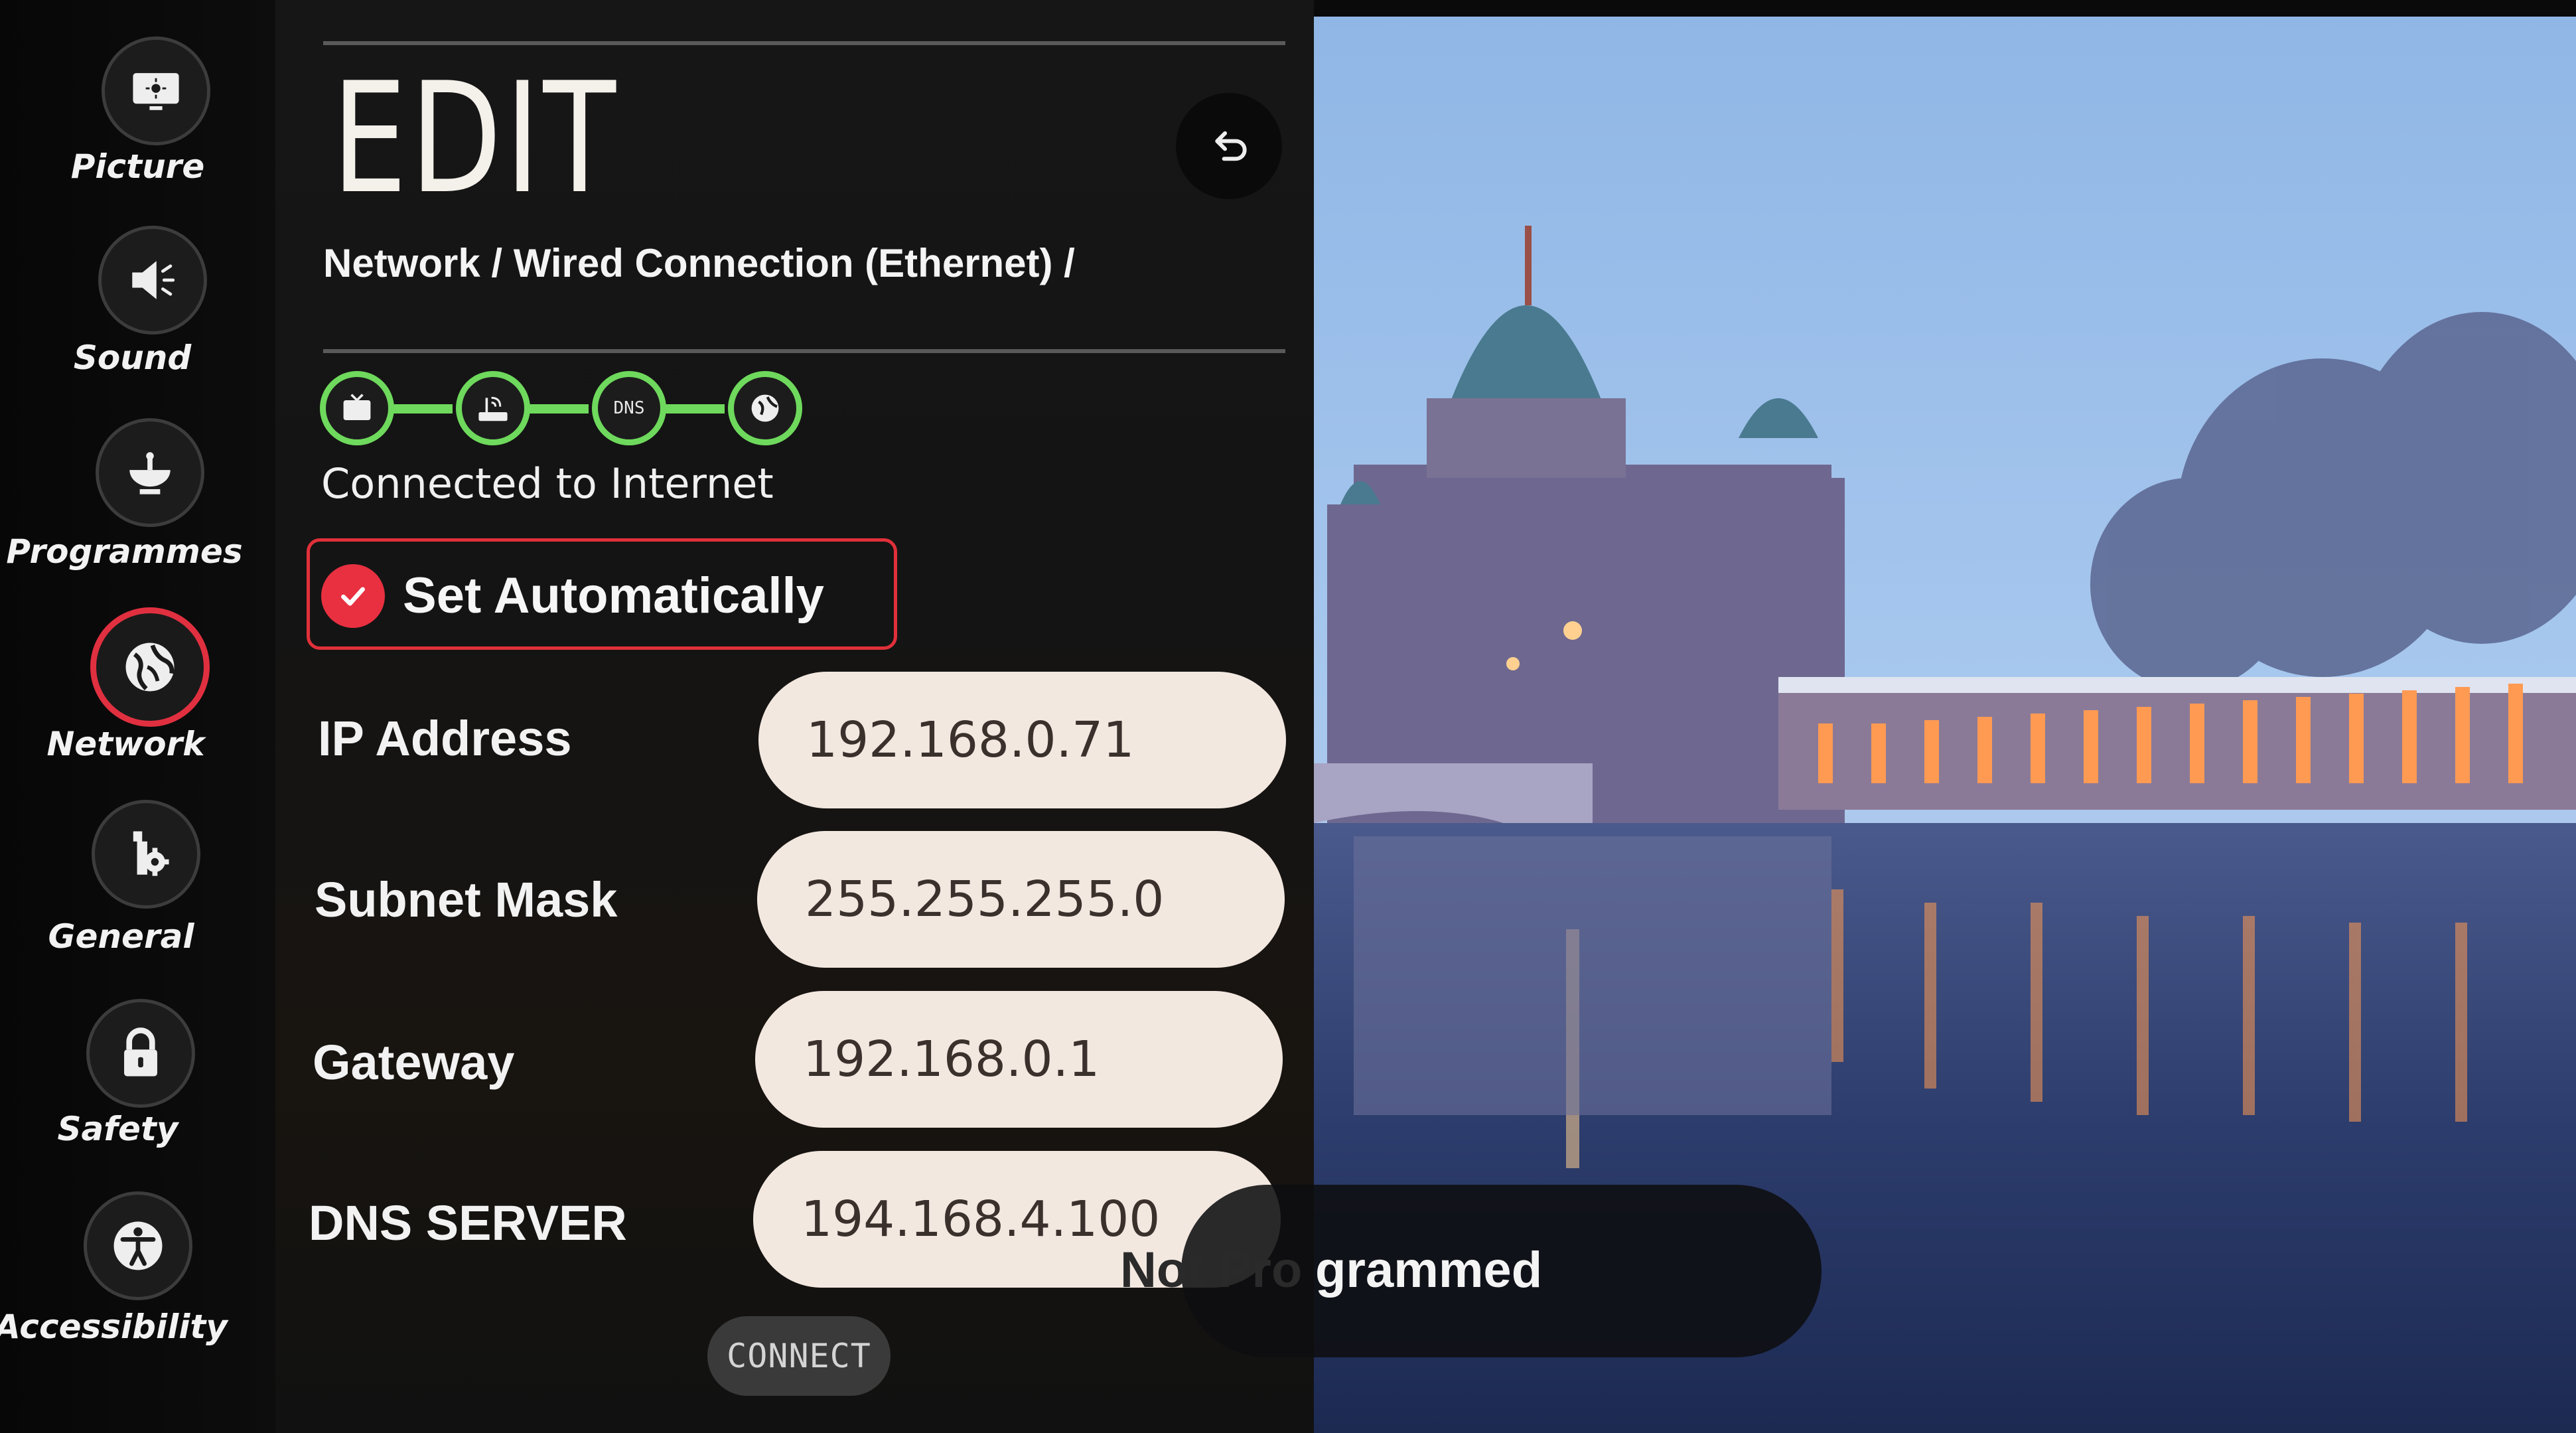 This screenshot has width=2576, height=1433. I want to click on gateway-label: Gateway, so click(414, 1062).